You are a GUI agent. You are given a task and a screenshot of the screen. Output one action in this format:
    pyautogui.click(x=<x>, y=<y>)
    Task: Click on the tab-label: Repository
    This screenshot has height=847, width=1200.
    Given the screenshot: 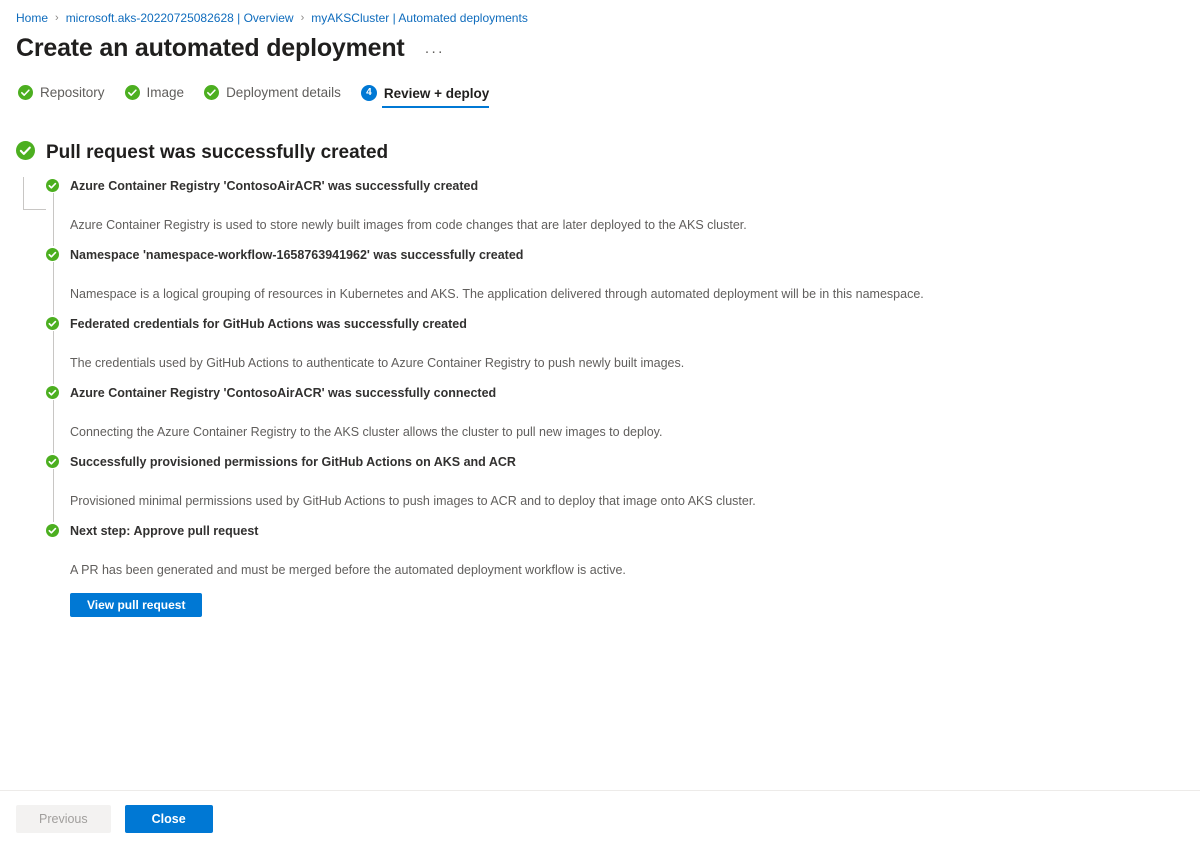 What is the action you would take?
    pyautogui.click(x=72, y=92)
    